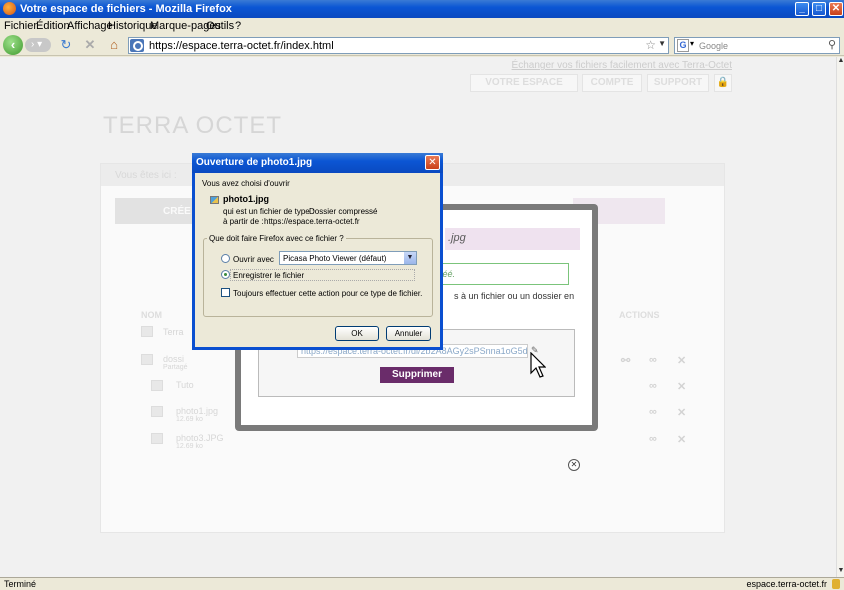 Image resolution: width=844 pixels, height=590 pixels. I want to click on file-name: Terra, so click(173, 332).